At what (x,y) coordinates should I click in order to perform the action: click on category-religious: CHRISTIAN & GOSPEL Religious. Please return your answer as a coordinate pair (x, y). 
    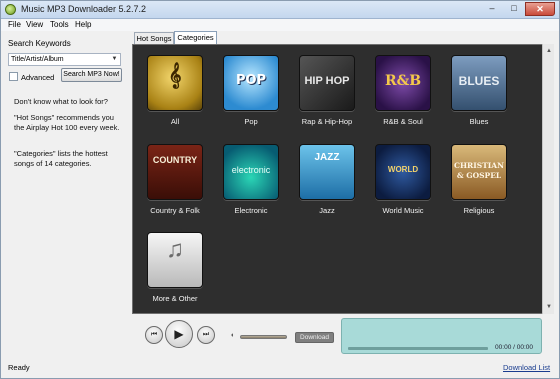
    Looking at the image, I should click on (479, 179).